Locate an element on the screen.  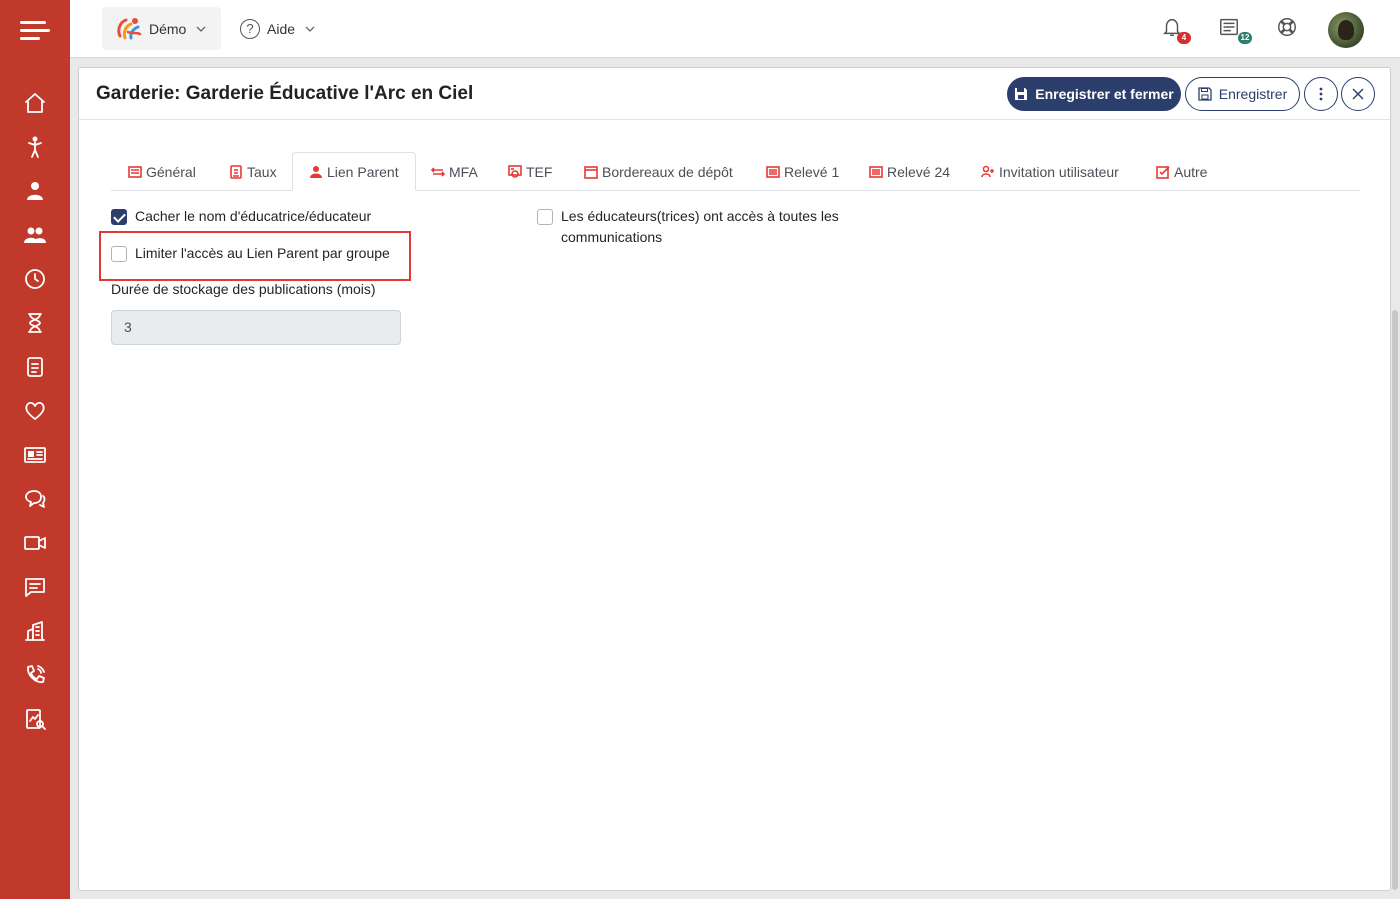
clock-icon is located at coordinates (35, 279).